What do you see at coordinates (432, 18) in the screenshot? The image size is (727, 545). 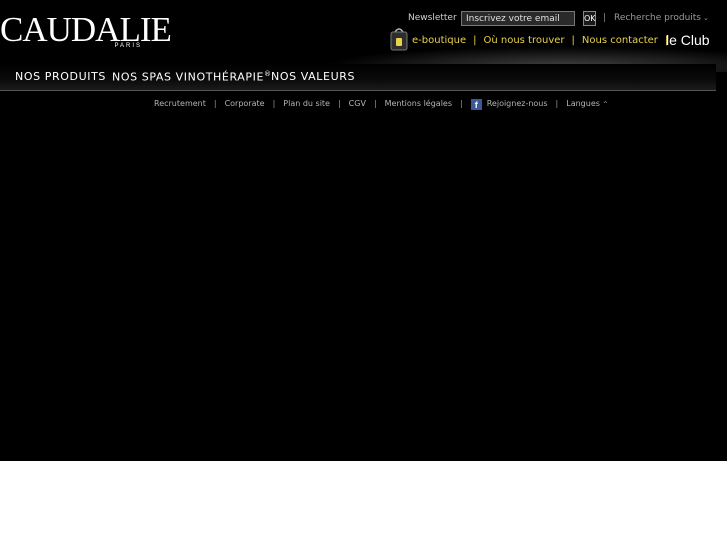 I see `newsletter-label: Newsletter` at bounding box center [432, 18].